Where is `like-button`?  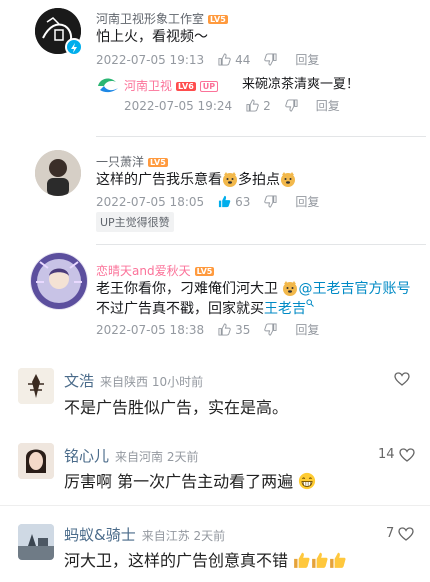
like-button is located at coordinates (402, 379).